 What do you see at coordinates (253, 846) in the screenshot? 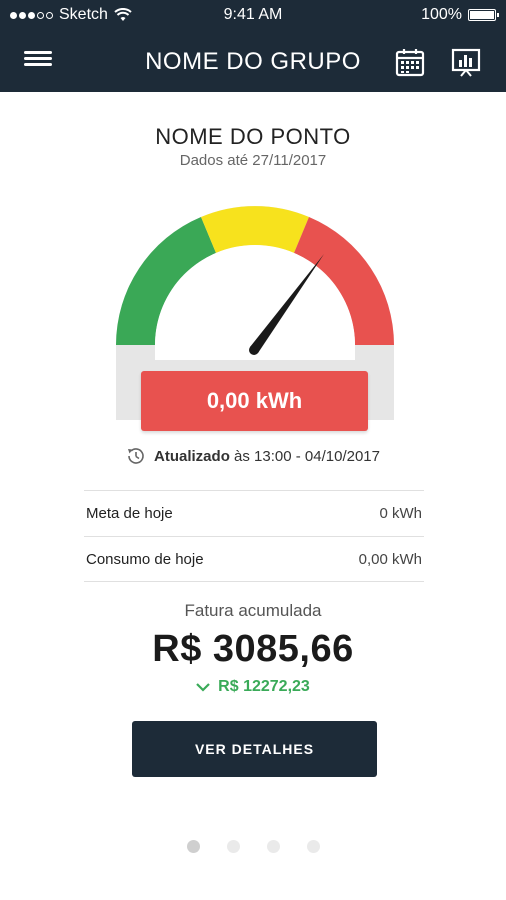
I see `page-indicator` at bounding box center [253, 846].